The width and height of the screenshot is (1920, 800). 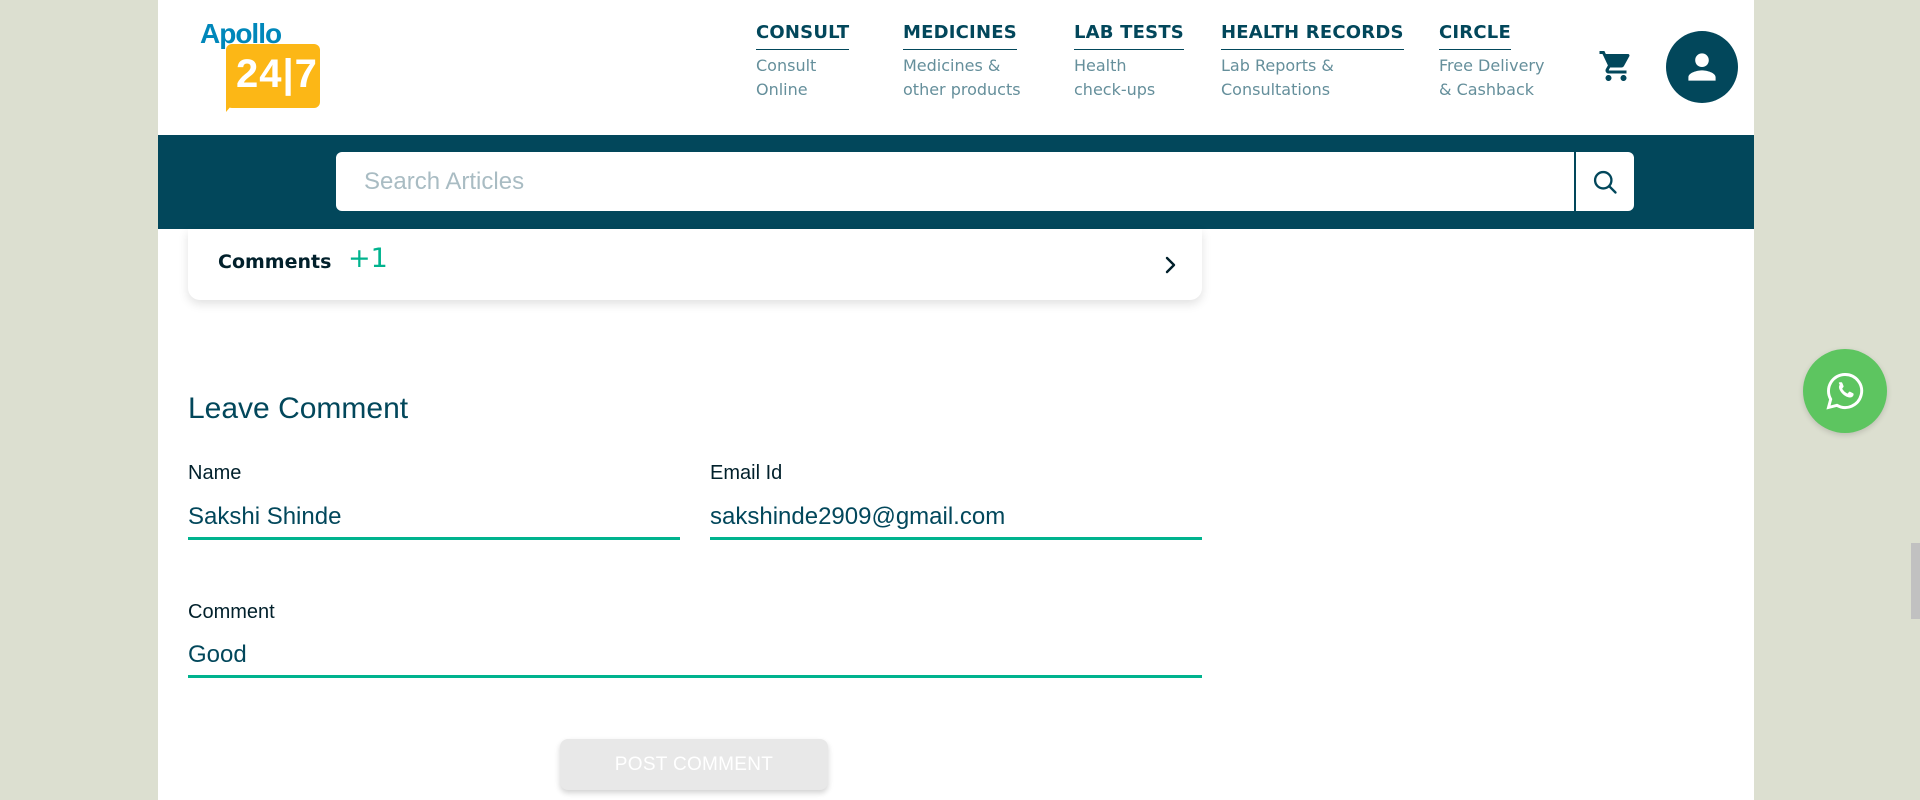 What do you see at coordinates (694, 764) in the screenshot?
I see `post-comment-button: POST COMMENT` at bounding box center [694, 764].